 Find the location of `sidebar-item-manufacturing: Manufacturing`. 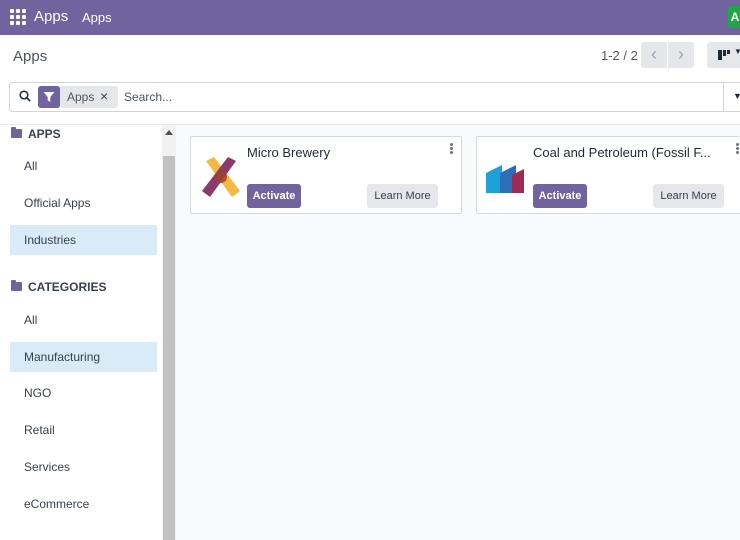

sidebar-item-manufacturing: Manufacturing is located at coordinates (83, 357).